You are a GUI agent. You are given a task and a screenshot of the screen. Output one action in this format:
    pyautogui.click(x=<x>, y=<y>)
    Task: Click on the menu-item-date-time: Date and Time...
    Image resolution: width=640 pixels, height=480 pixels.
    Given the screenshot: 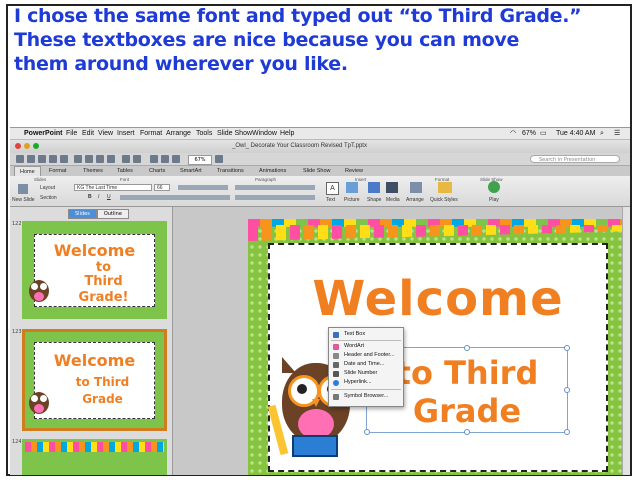 What is the action you would take?
    pyautogui.click(x=366, y=364)
    